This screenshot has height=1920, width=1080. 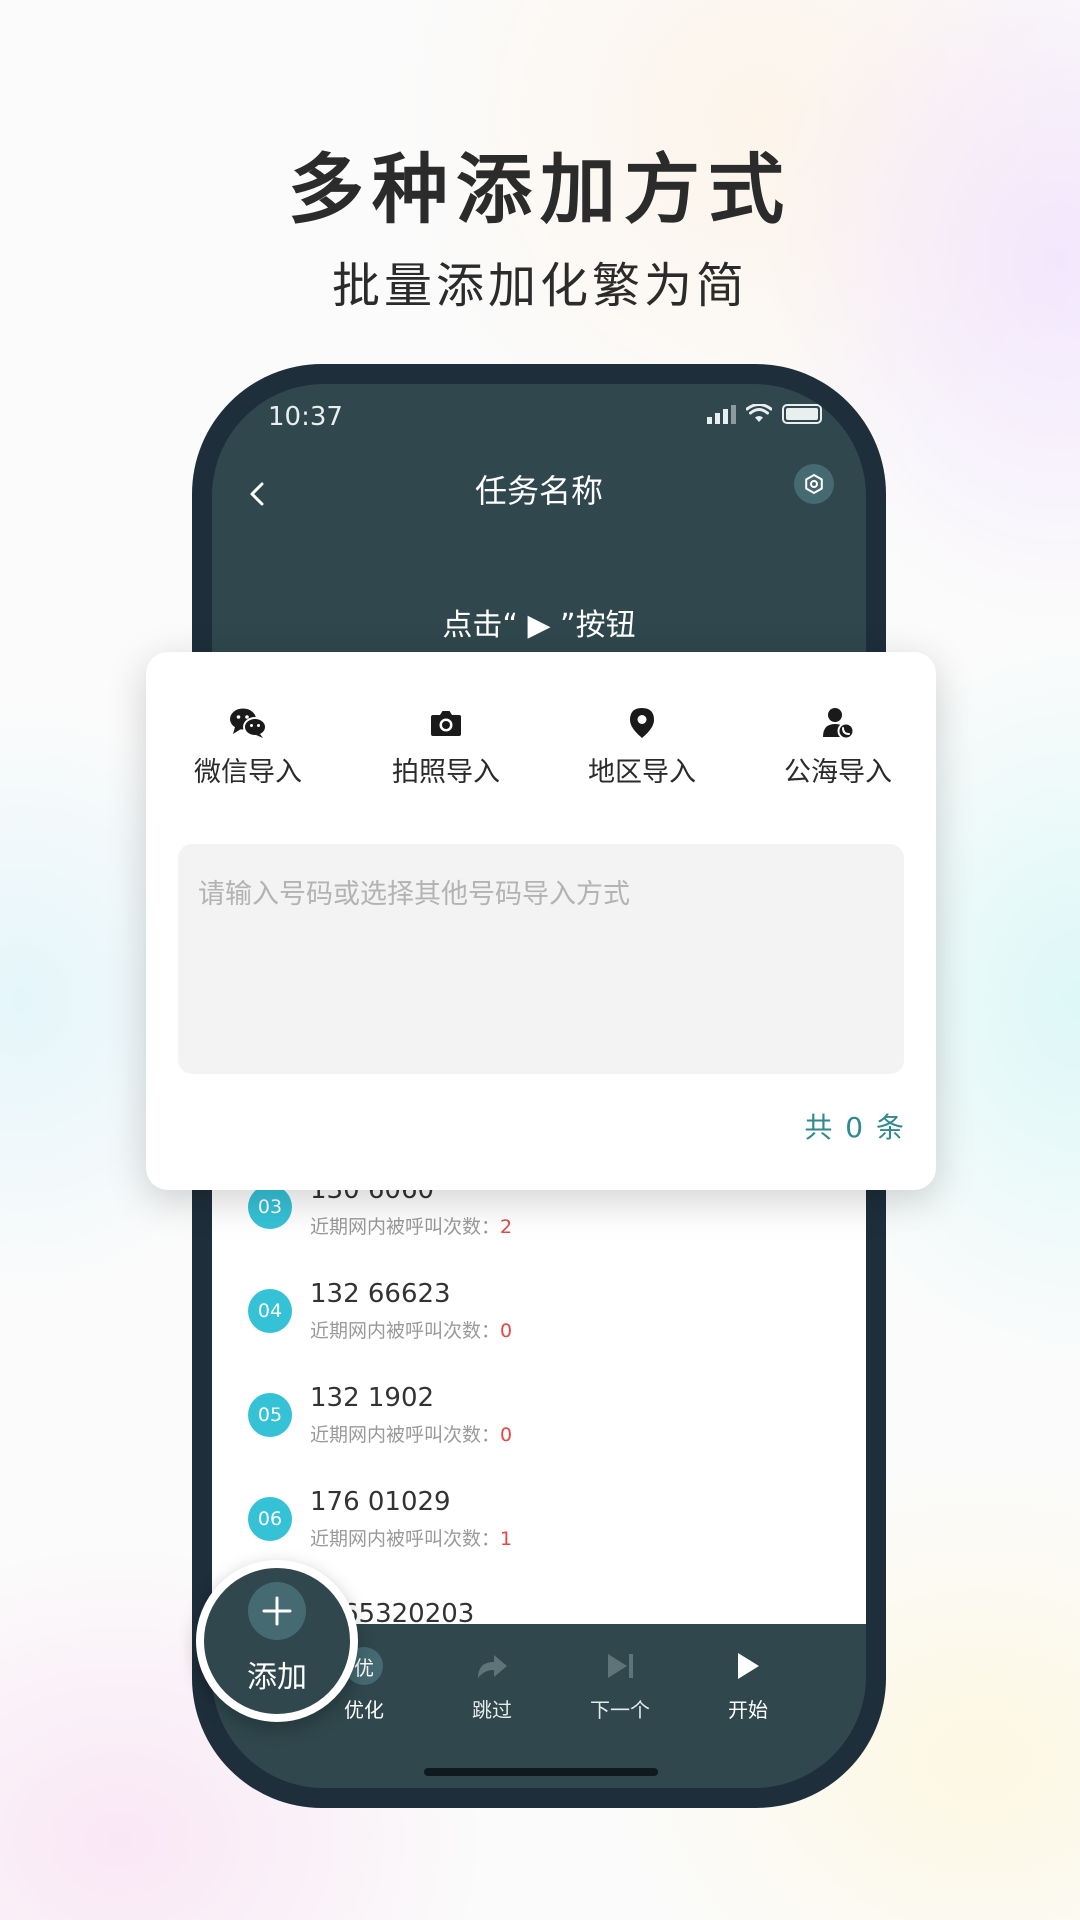 What do you see at coordinates (380, 1294) in the screenshot?
I see `row-phone: 132 66623` at bounding box center [380, 1294].